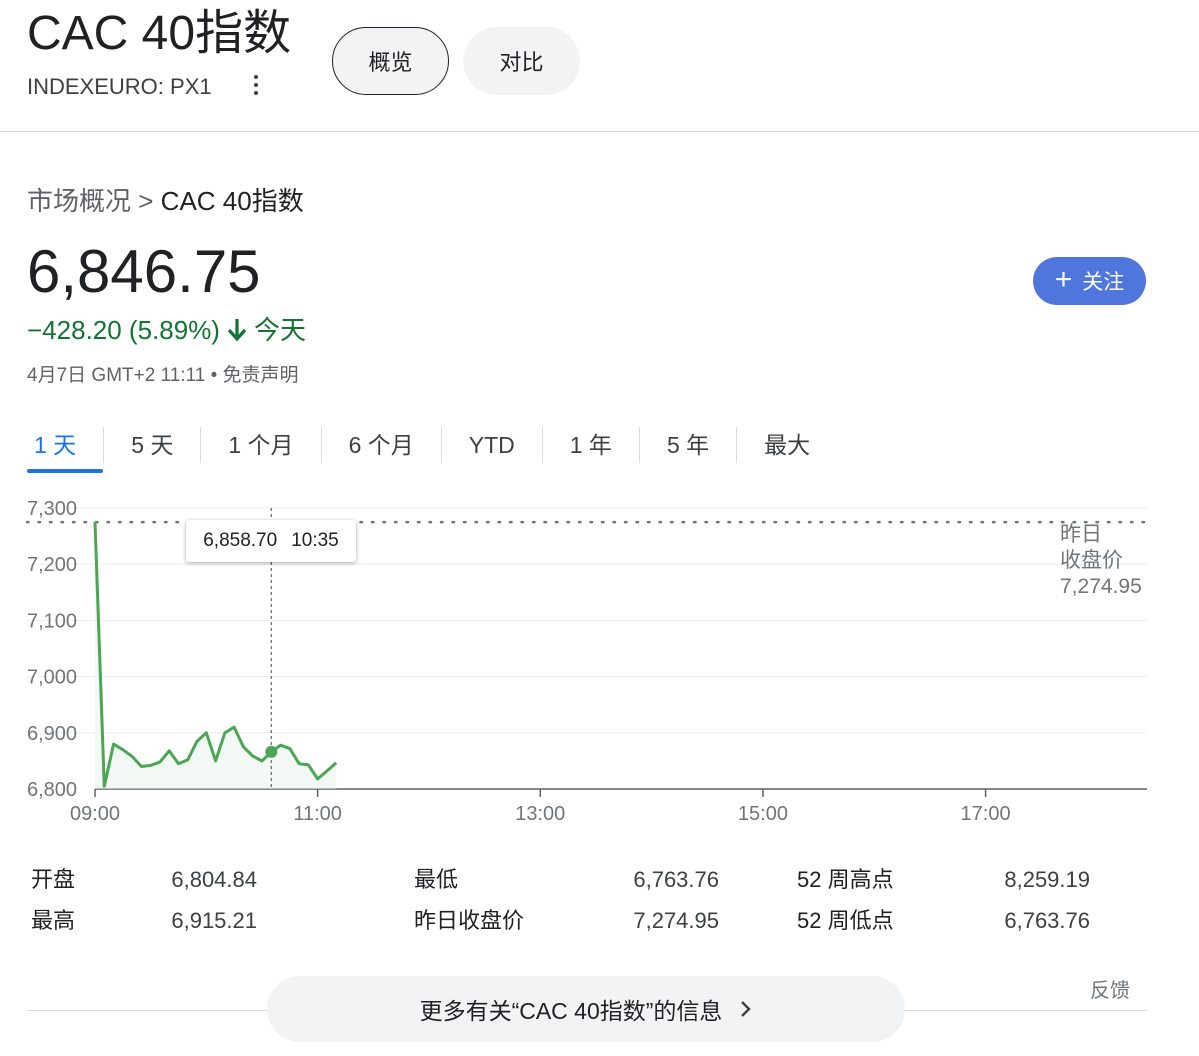 Image resolution: width=1199 pixels, height=1056 pixels. I want to click on x-tick-label: 11:00, so click(317, 814).